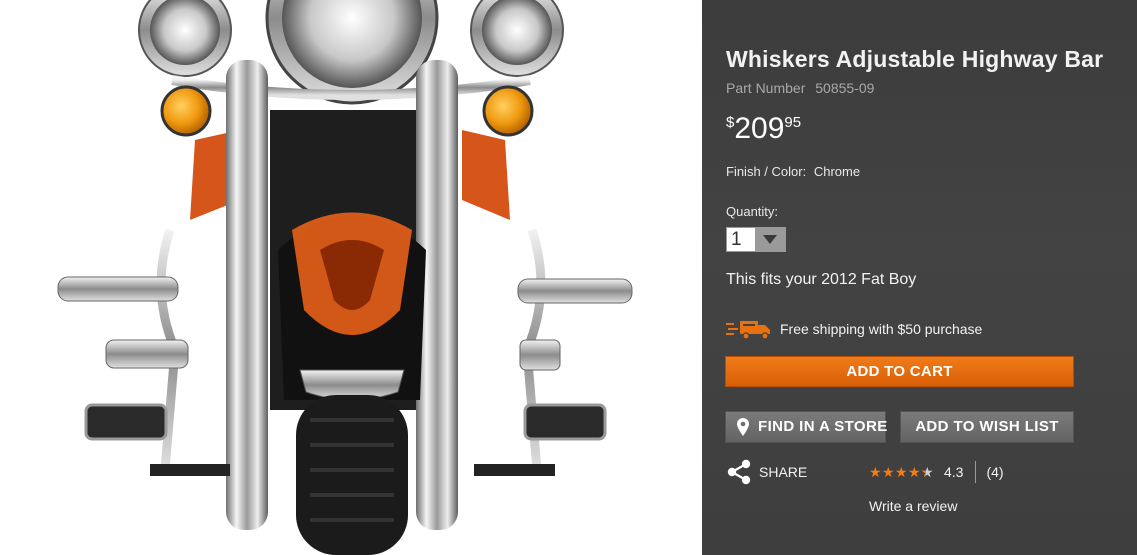 The width and height of the screenshot is (1137, 555). I want to click on share-button: SHARE, so click(766, 472).